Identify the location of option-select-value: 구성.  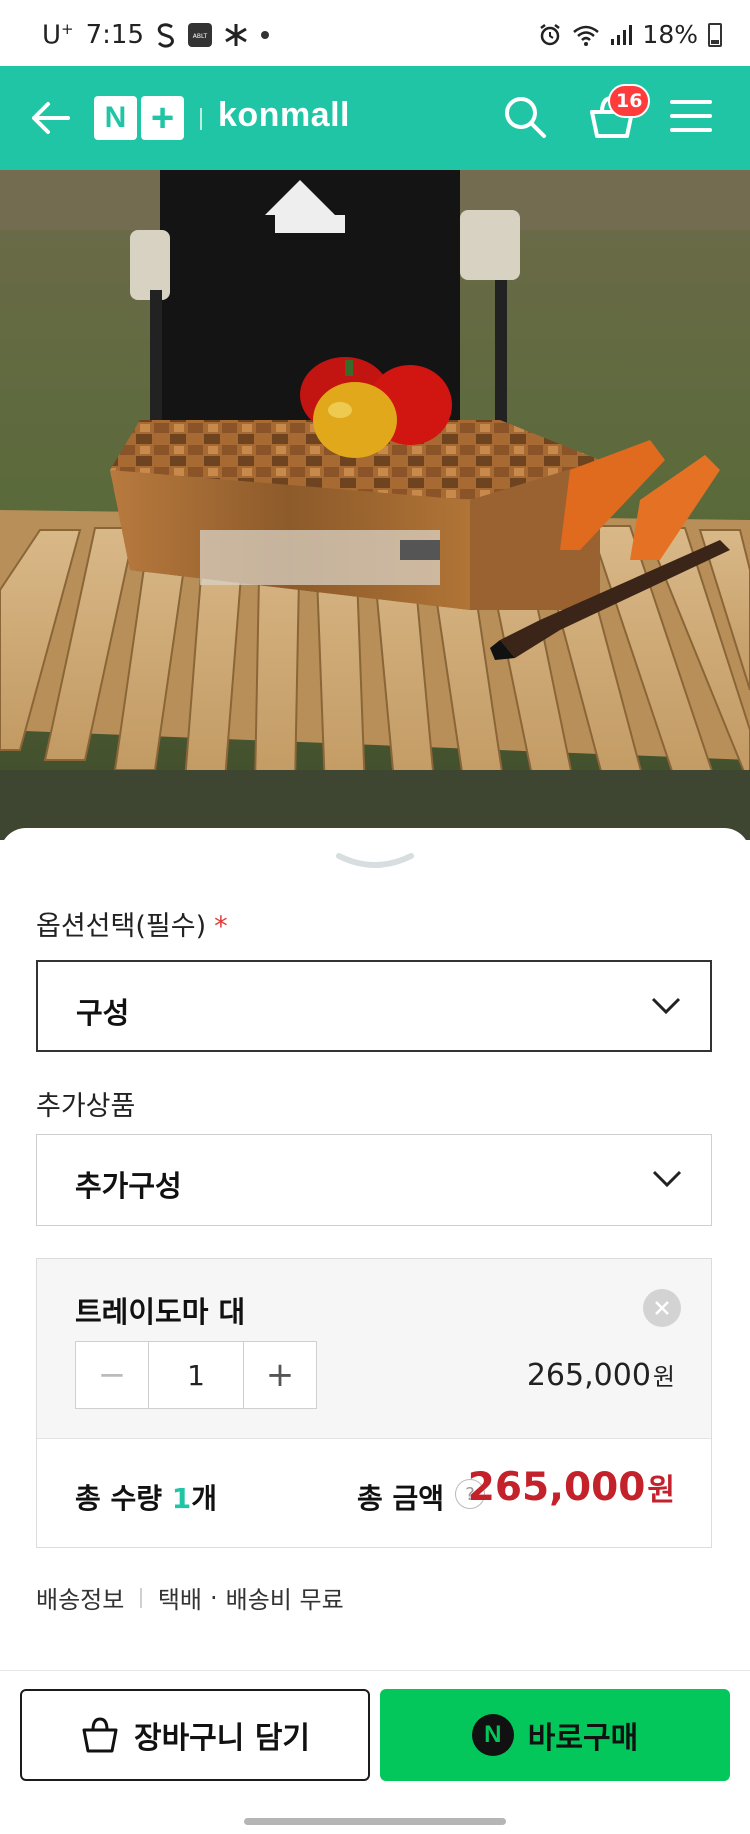
(103, 1013).